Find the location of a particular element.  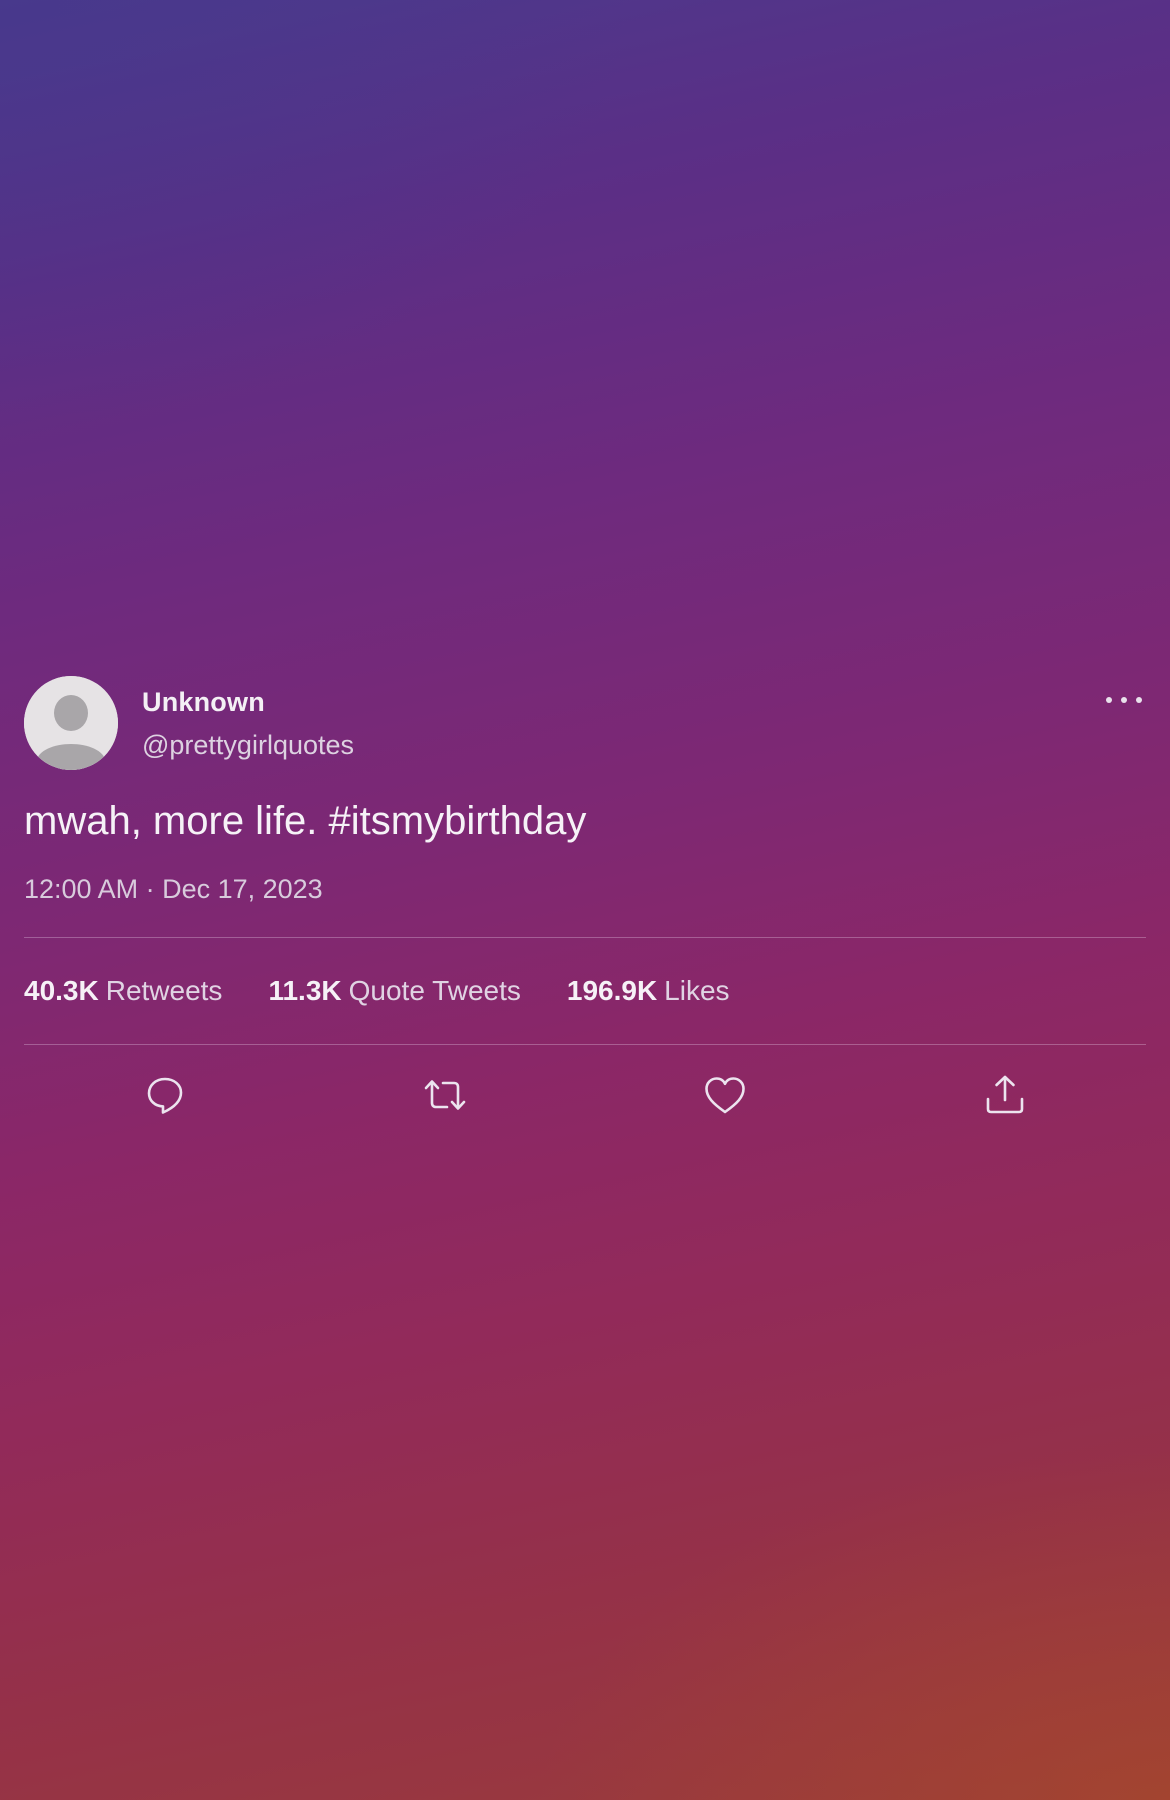

reply-icon is located at coordinates (165, 1095).